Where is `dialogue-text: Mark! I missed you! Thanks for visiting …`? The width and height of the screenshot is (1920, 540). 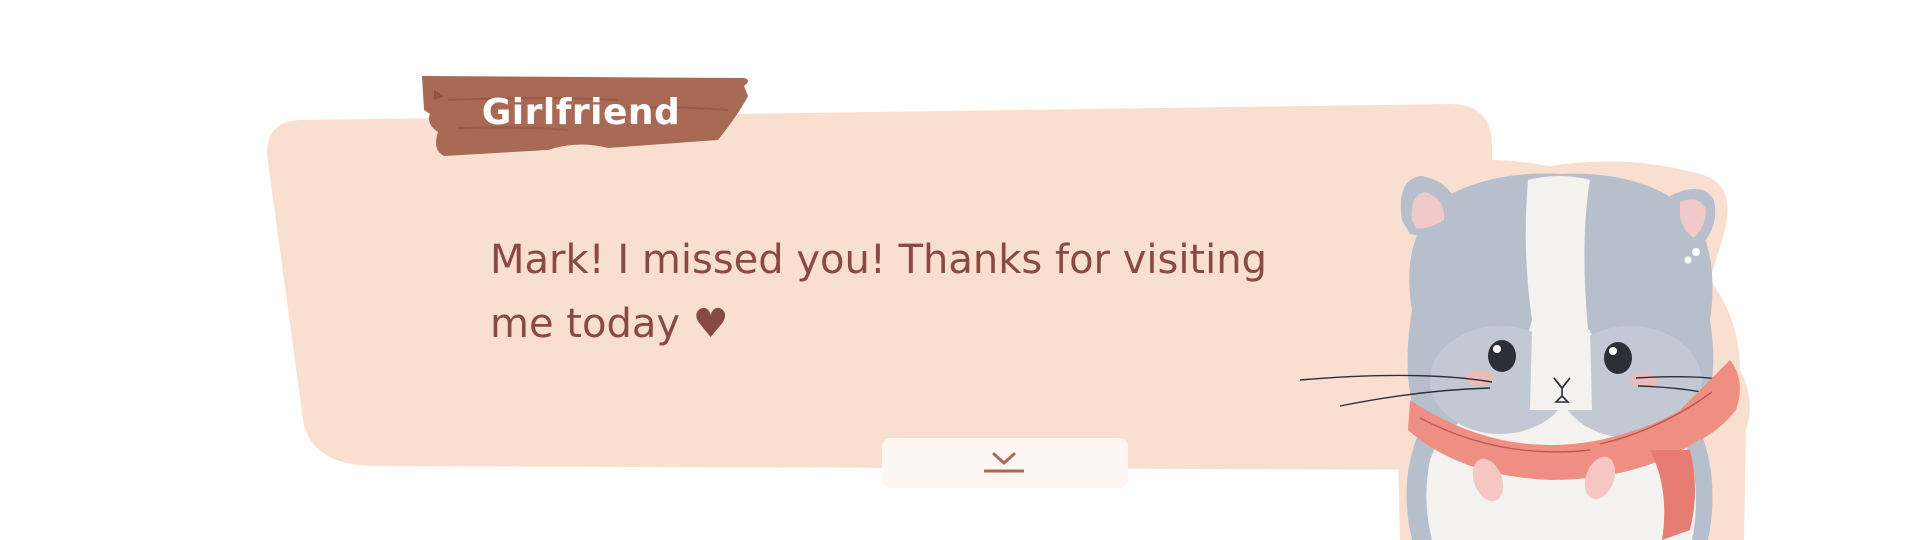
dialogue-text: Mark! I missed you! Thanks for visiting … is located at coordinates (880, 292).